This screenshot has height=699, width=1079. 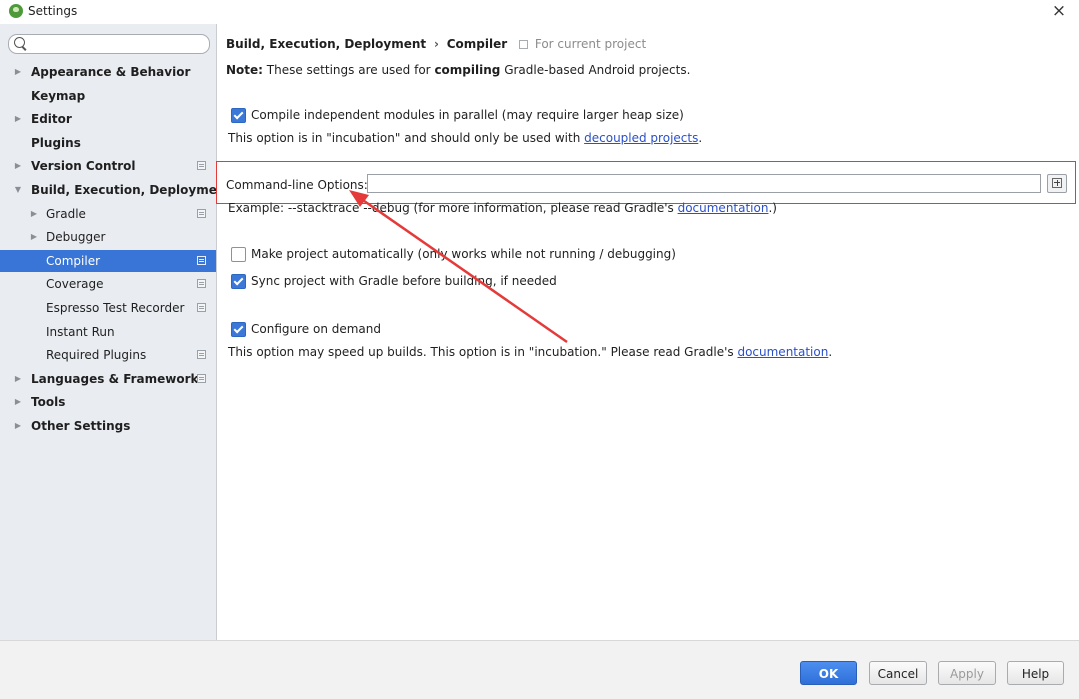 What do you see at coordinates (348, 70) in the screenshot?
I see `note-text-1: These settings are used for` at bounding box center [348, 70].